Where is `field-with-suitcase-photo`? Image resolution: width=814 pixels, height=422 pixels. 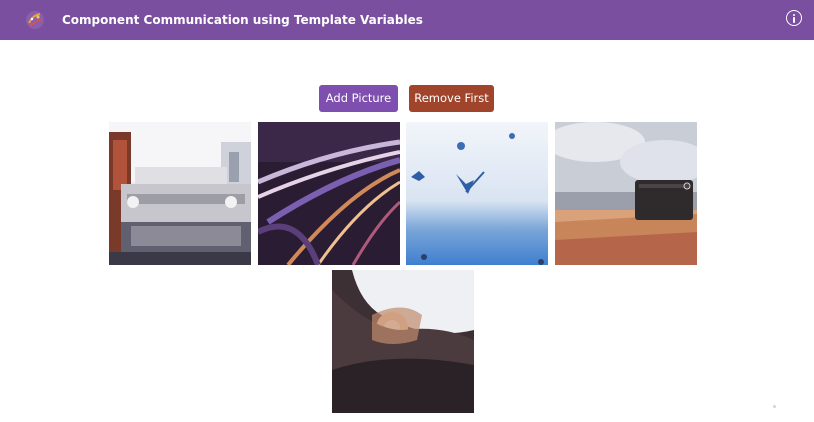 field-with-suitcase-photo is located at coordinates (626, 193).